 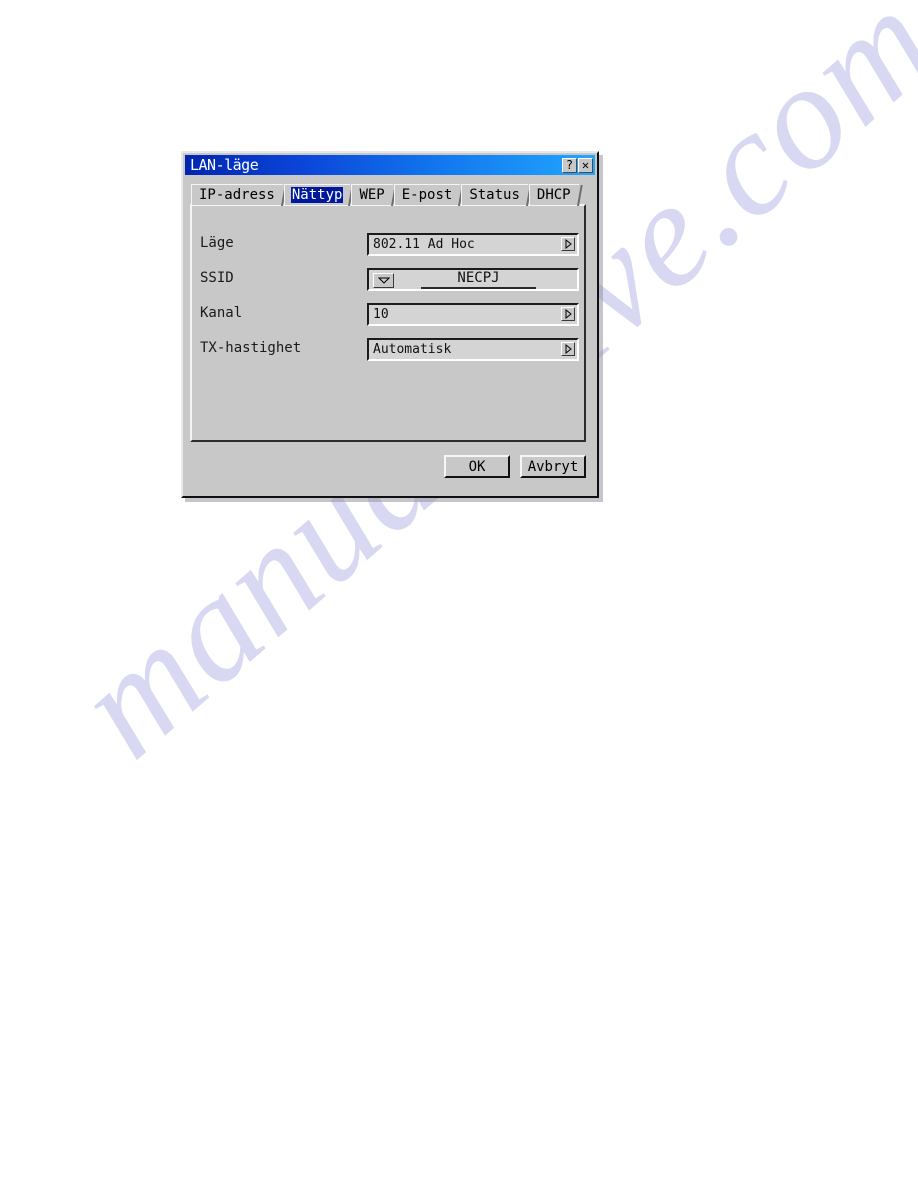 I want to click on dialog-title: LAN-läge, so click(x=224, y=165).